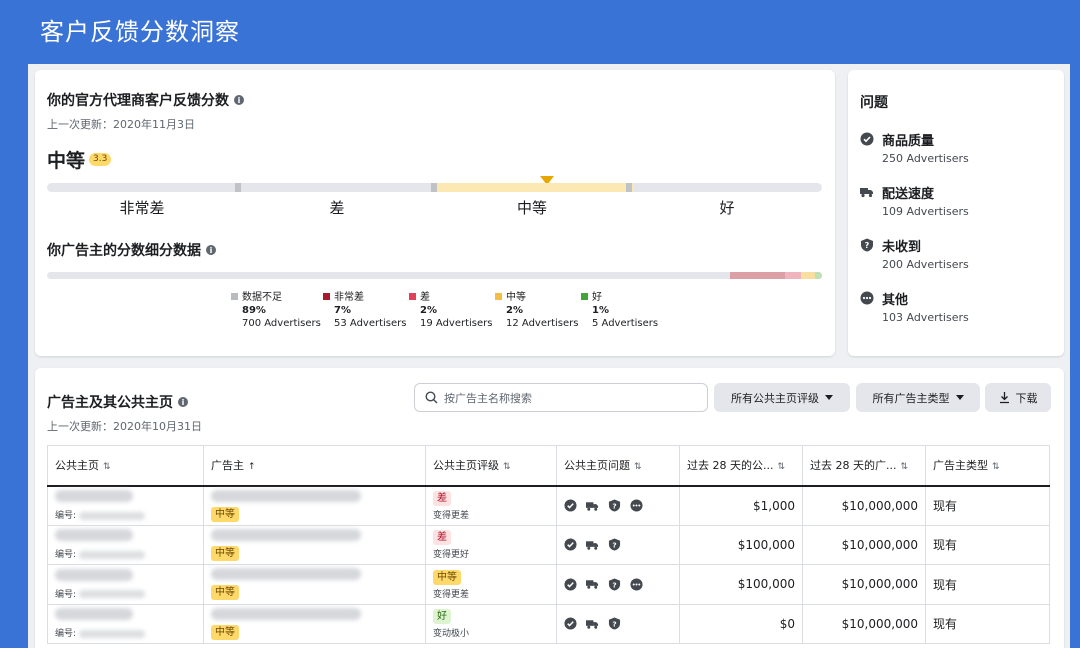 This screenshot has height=648, width=1080. I want to click on legend-label: 差, so click(425, 297).